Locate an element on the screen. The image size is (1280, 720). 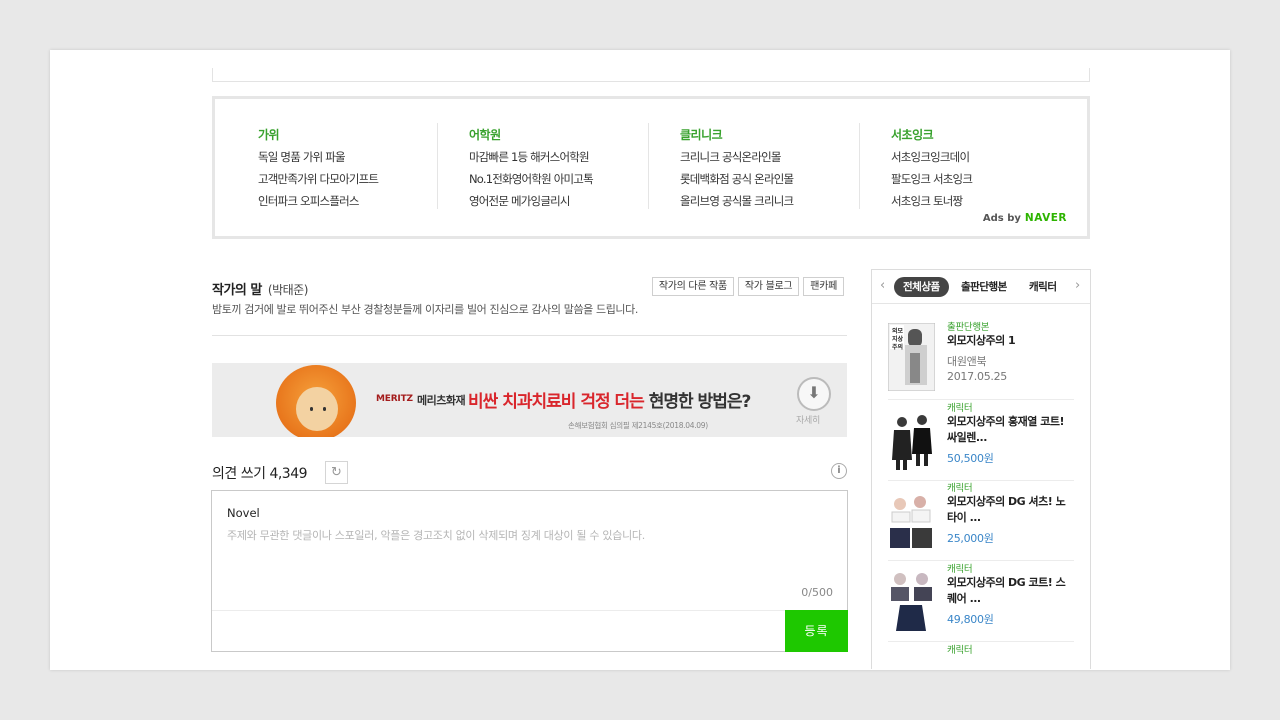
ads-column-ink: 서초잉크 서초잉크잉크데이 팔도잉크 서초잉크 서초잉크 토너짱 is located at coordinates (964, 166).